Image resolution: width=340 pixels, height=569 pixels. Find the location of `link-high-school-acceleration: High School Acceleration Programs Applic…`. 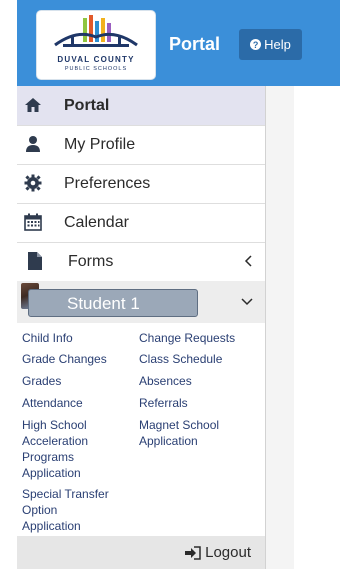

link-high-school-acceleration: High School Acceleration Programs Applic… is located at coordinates (55, 449).